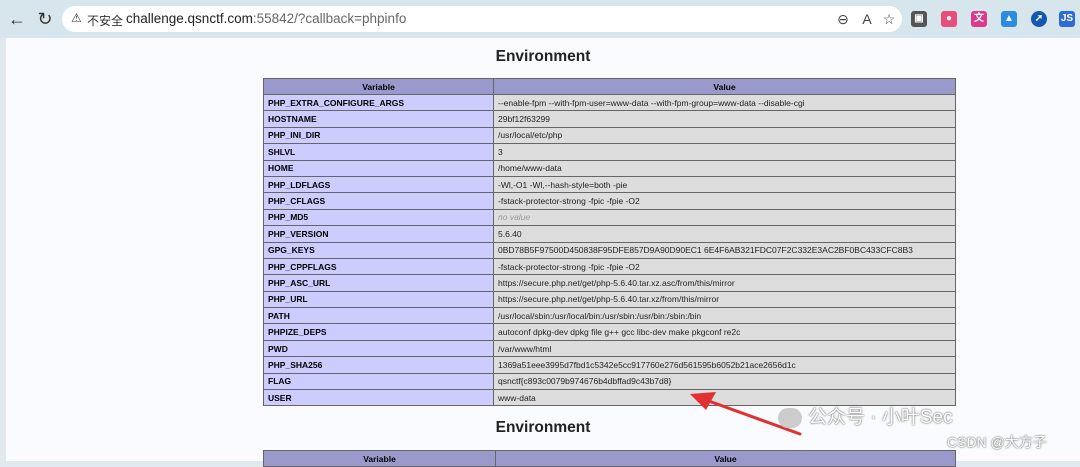  I want to click on wechat-watermark-text: 公众号 · 小叶Sec, so click(880, 417).